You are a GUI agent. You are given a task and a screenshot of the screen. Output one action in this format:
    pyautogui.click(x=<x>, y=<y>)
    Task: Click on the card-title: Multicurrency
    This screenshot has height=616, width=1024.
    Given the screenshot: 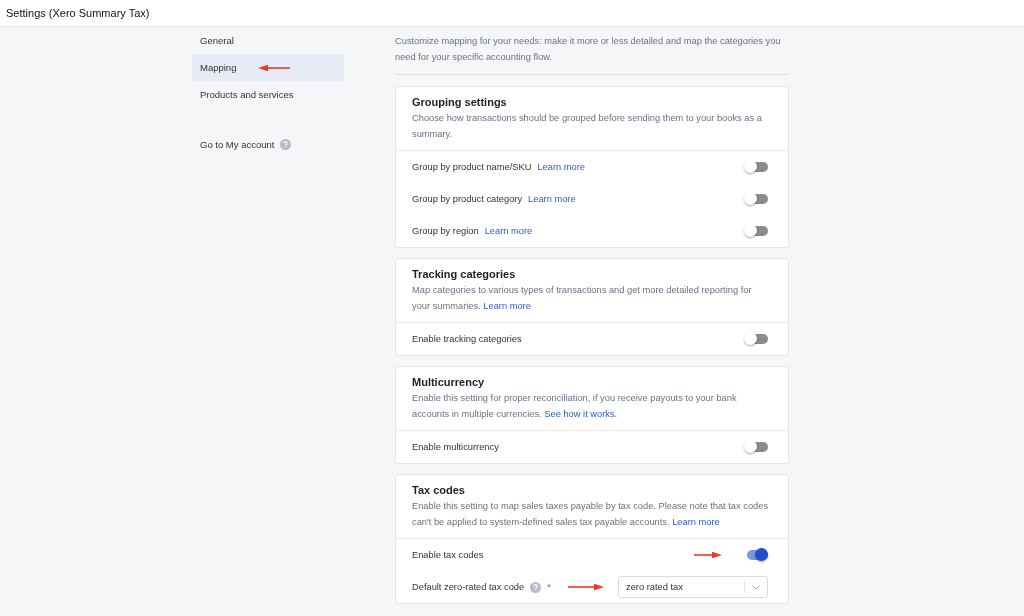 What is the action you would take?
    pyautogui.click(x=449, y=382)
    